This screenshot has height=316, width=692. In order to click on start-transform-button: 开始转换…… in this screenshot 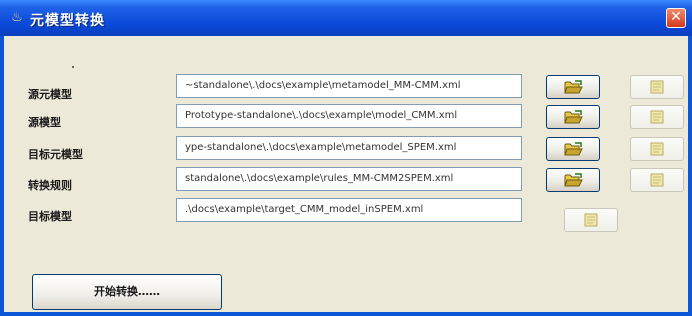, I will do `click(127, 292)`.